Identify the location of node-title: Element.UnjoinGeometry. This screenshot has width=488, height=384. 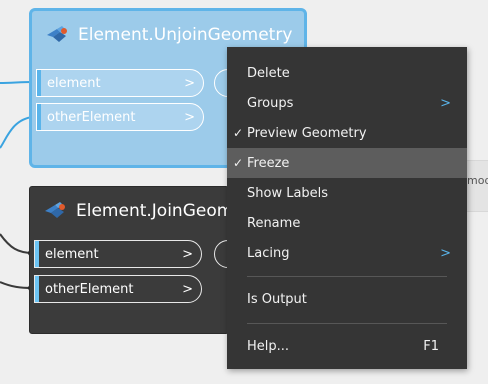
(185, 35).